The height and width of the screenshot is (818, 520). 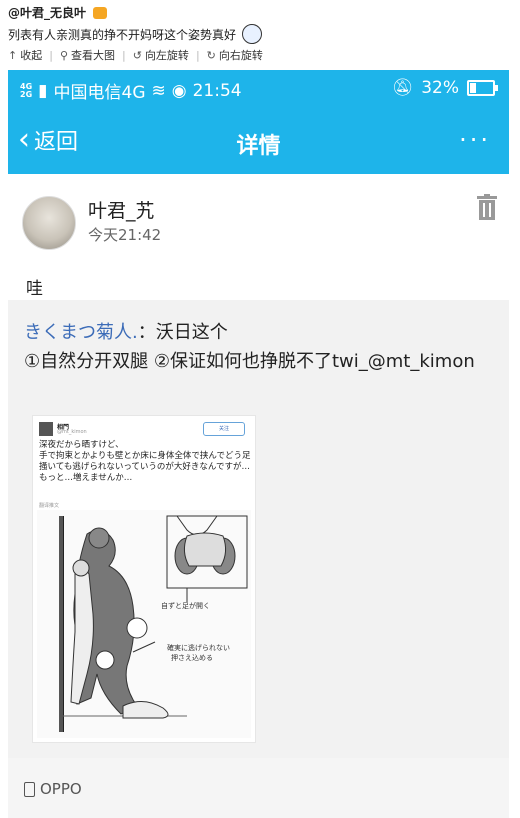 What do you see at coordinates (198, 647) in the screenshot?
I see `art-note-2: 確実に逃げられない` at bounding box center [198, 647].